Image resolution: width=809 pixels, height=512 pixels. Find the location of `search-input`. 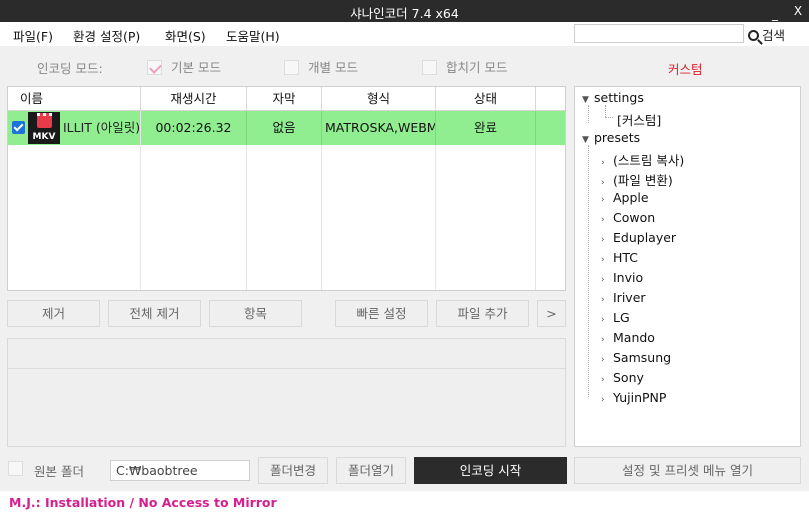

search-input is located at coordinates (659, 33).